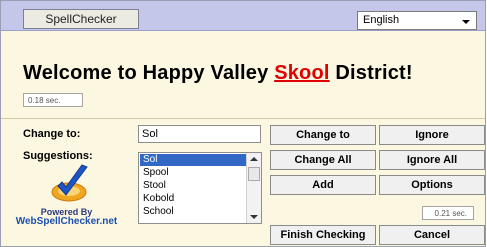 This screenshot has width=487, height=247. I want to click on sentence-before: Welcome to Happy Valley, so click(149, 73).